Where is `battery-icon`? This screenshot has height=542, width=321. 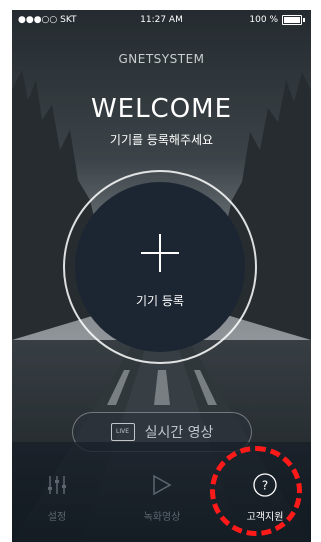
battery-icon is located at coordinates (292, 20).